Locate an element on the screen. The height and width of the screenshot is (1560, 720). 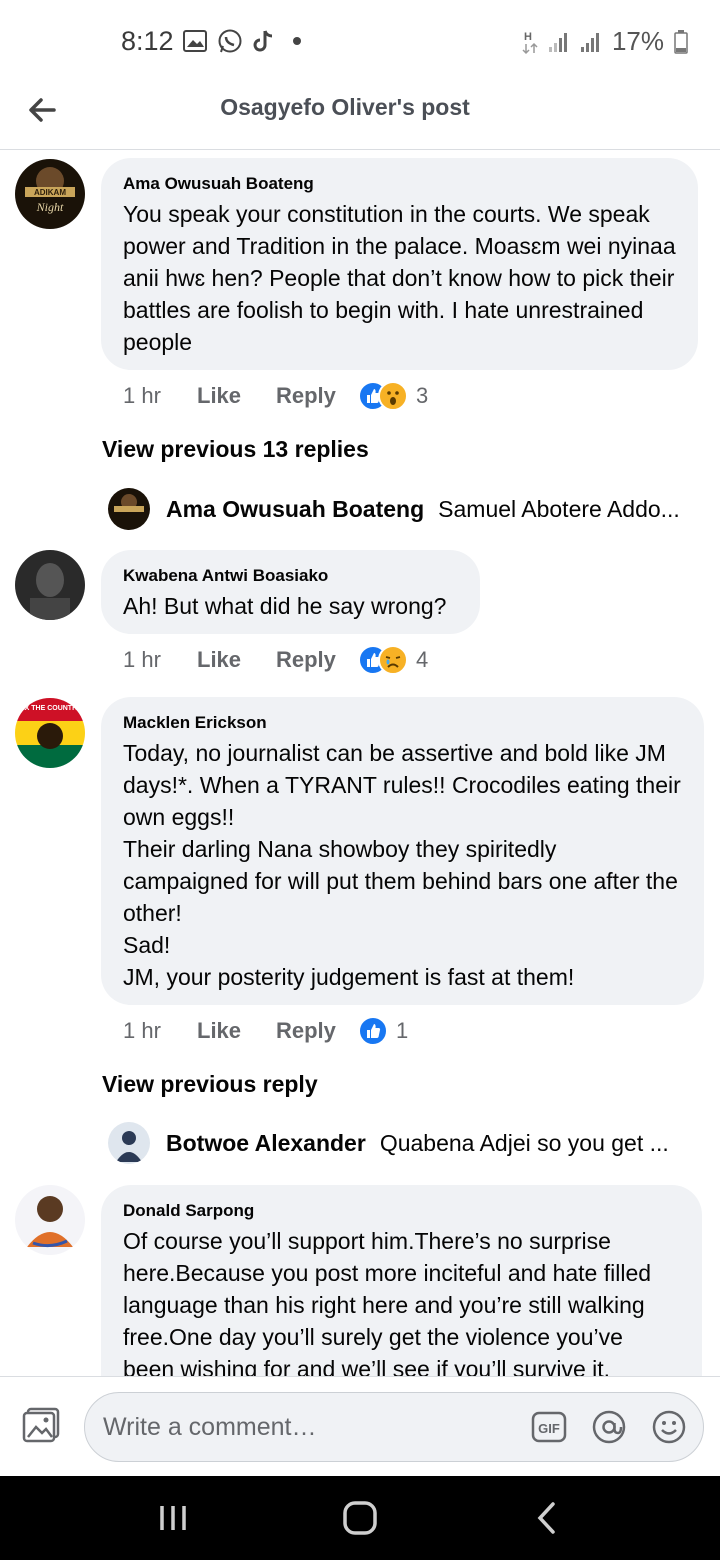
photo-icon is located at coordinates (41, 1425).